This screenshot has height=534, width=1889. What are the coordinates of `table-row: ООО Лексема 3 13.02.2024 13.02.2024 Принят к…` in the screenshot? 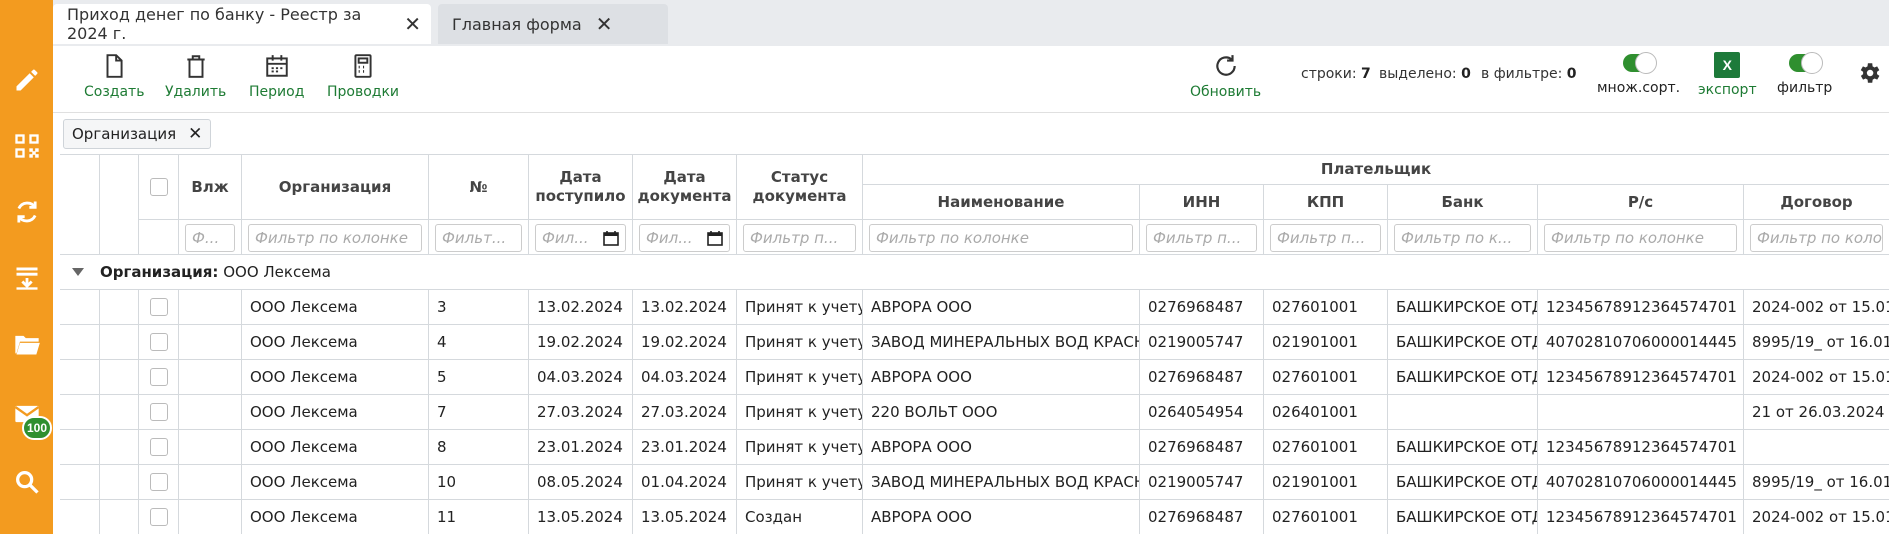 It's located at (974, 307).